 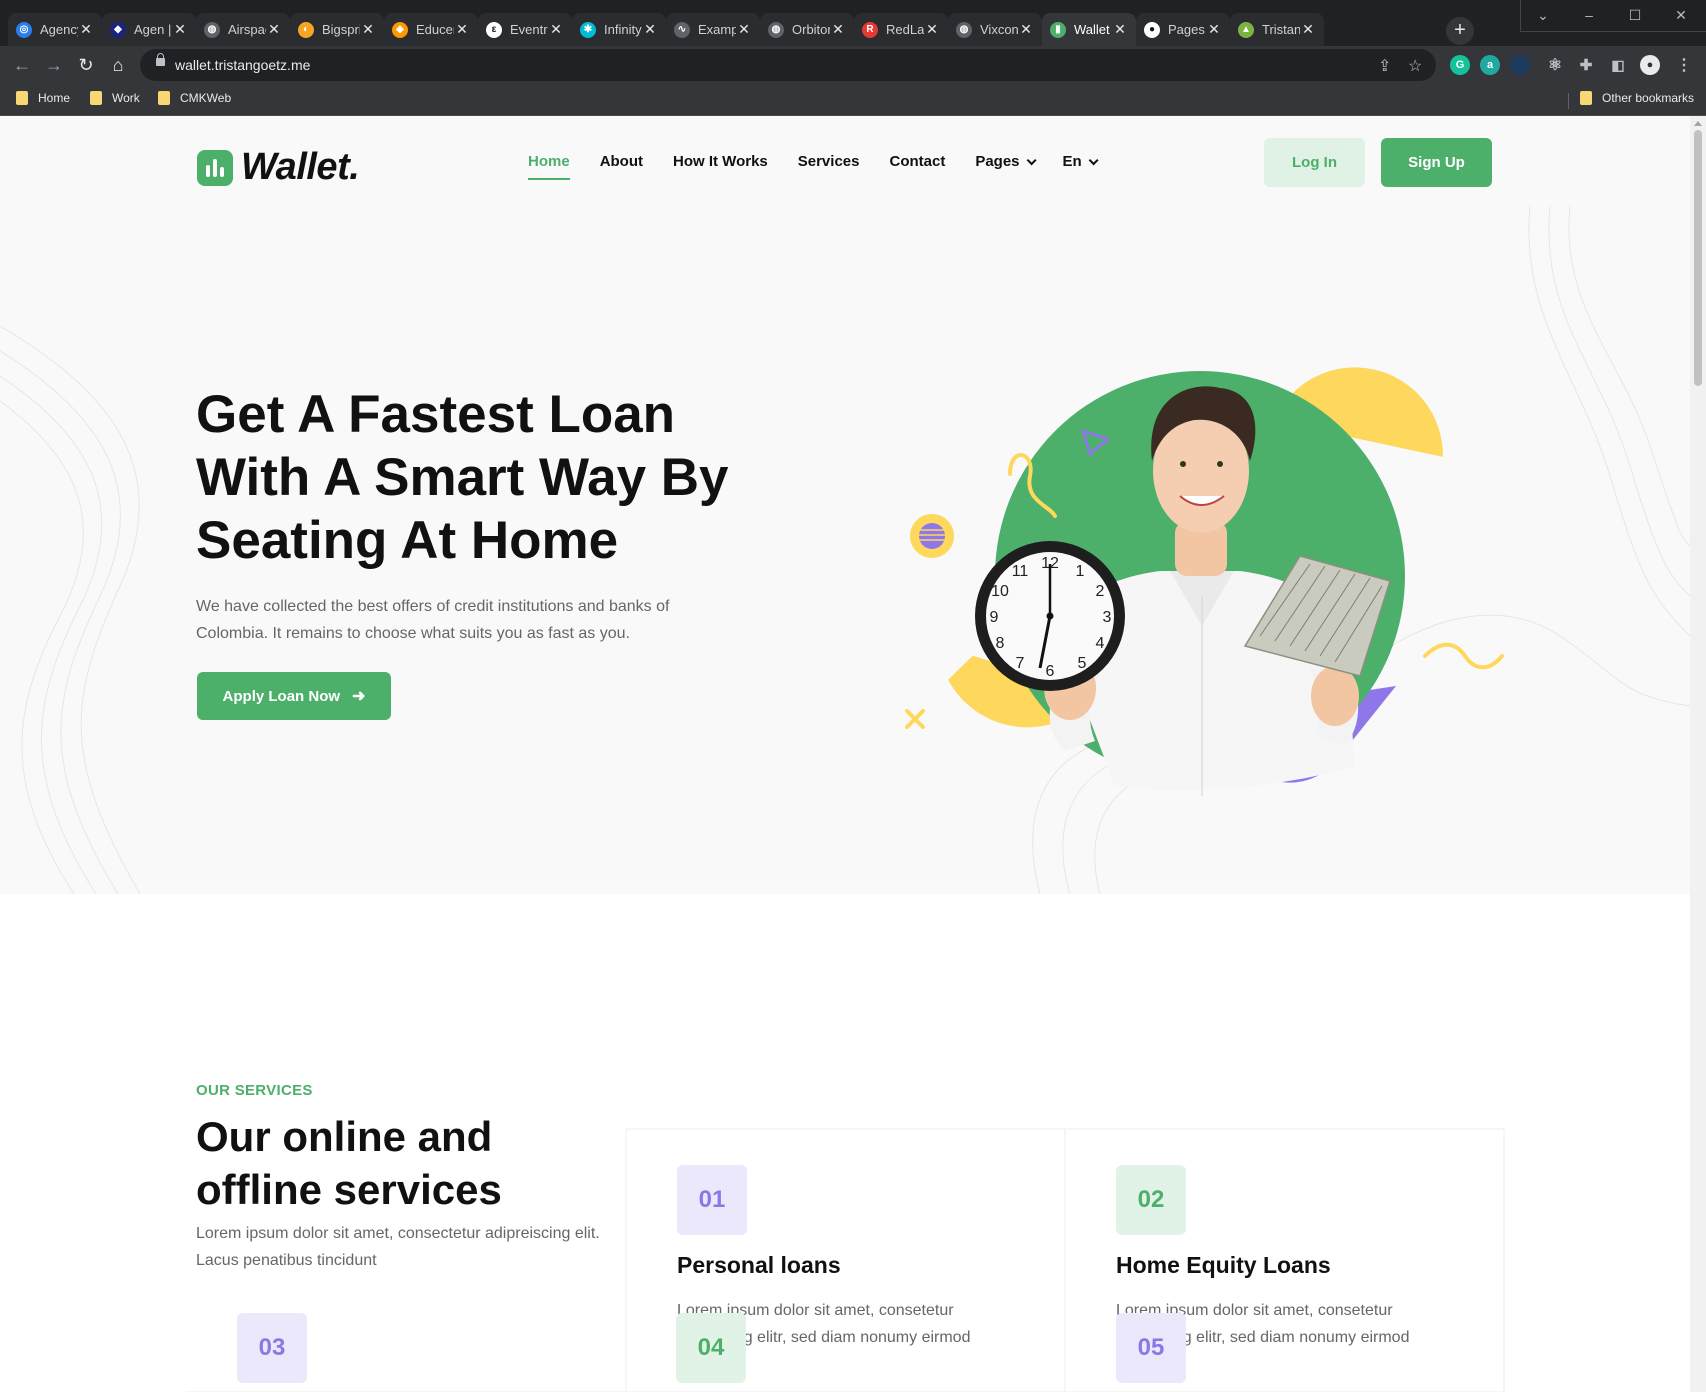 What do you see at coordinates (431, 29) in the screenshot?
I see `browser-tab: ◆ Educenter✕` at bounding box center [431, 29].